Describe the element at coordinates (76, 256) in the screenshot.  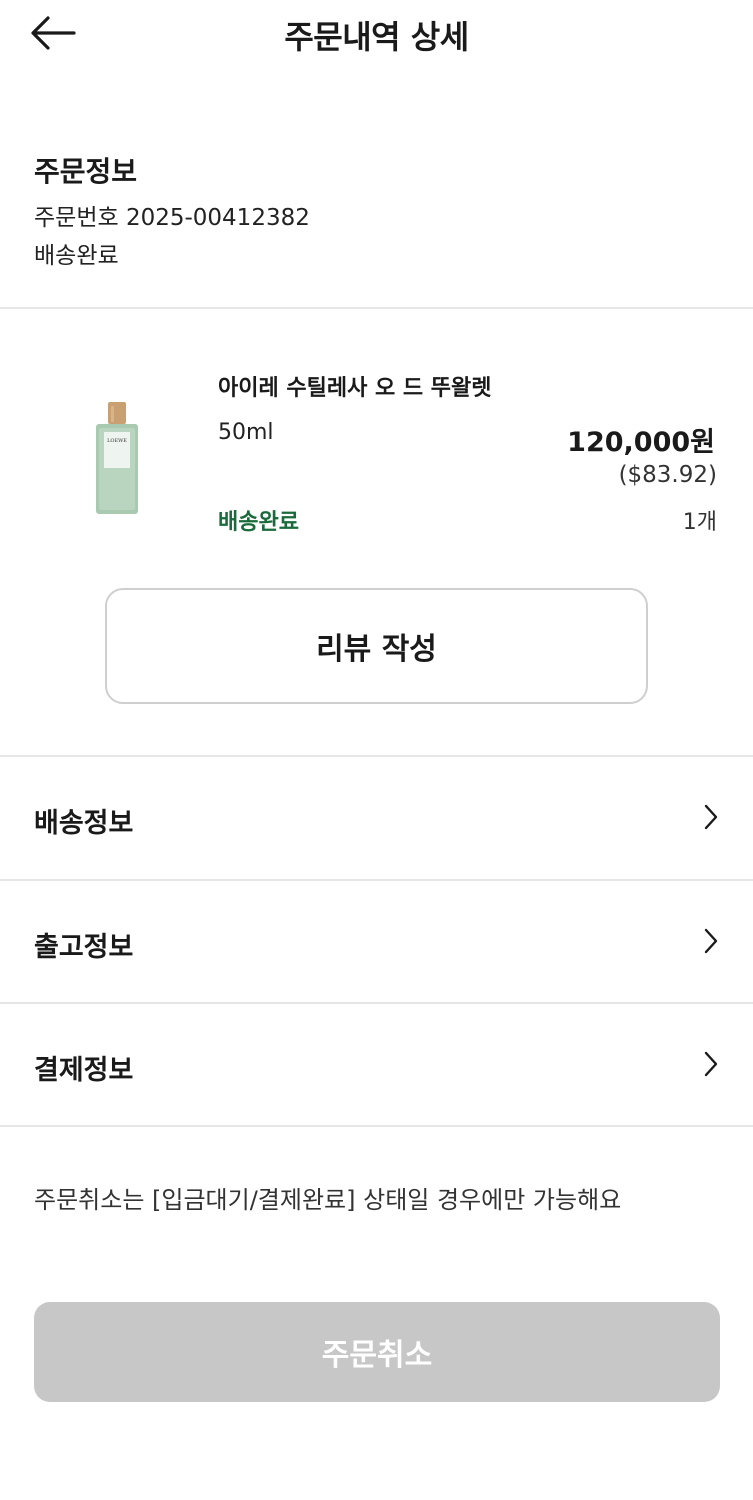
I see `order-status: 배송완료` at that location.